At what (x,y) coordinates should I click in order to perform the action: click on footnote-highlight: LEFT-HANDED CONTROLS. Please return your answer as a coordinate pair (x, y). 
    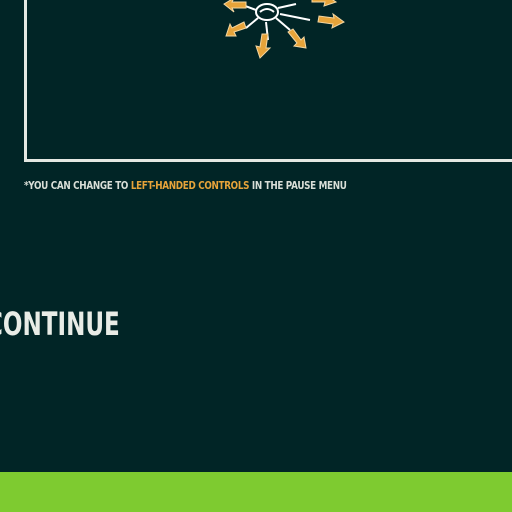
    Looking at the image, I should click on (190, 185).